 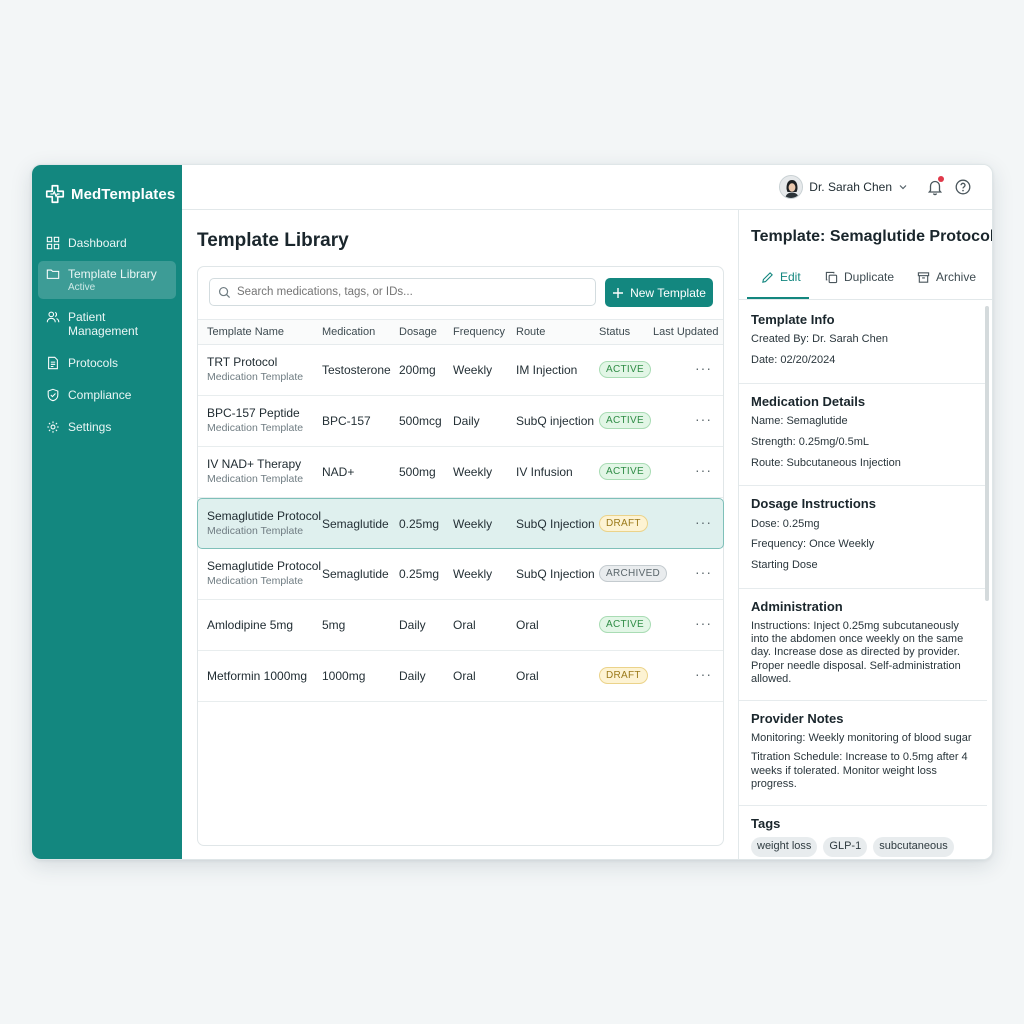 What do you see at coordinates (53, 363) in the screenshot?
I see `document-icon` at bounding box center [53, 363].